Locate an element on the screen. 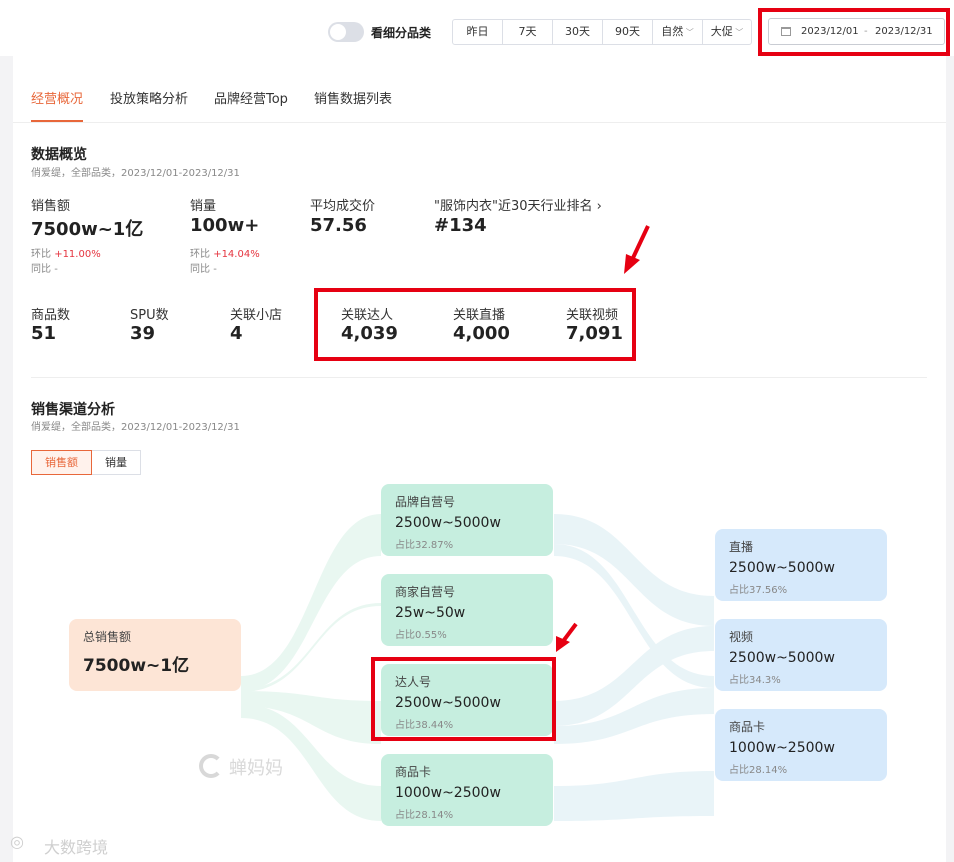 This screenshot has height=862, width=954. toggle-knob is located at coordinates (338, 32).